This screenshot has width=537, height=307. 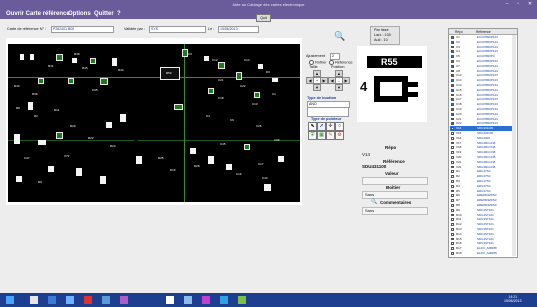 What do you see at coordinates (321, 135) in the screenshot?
I see `grid-icon: ▦` at bounding box center [321, 135].